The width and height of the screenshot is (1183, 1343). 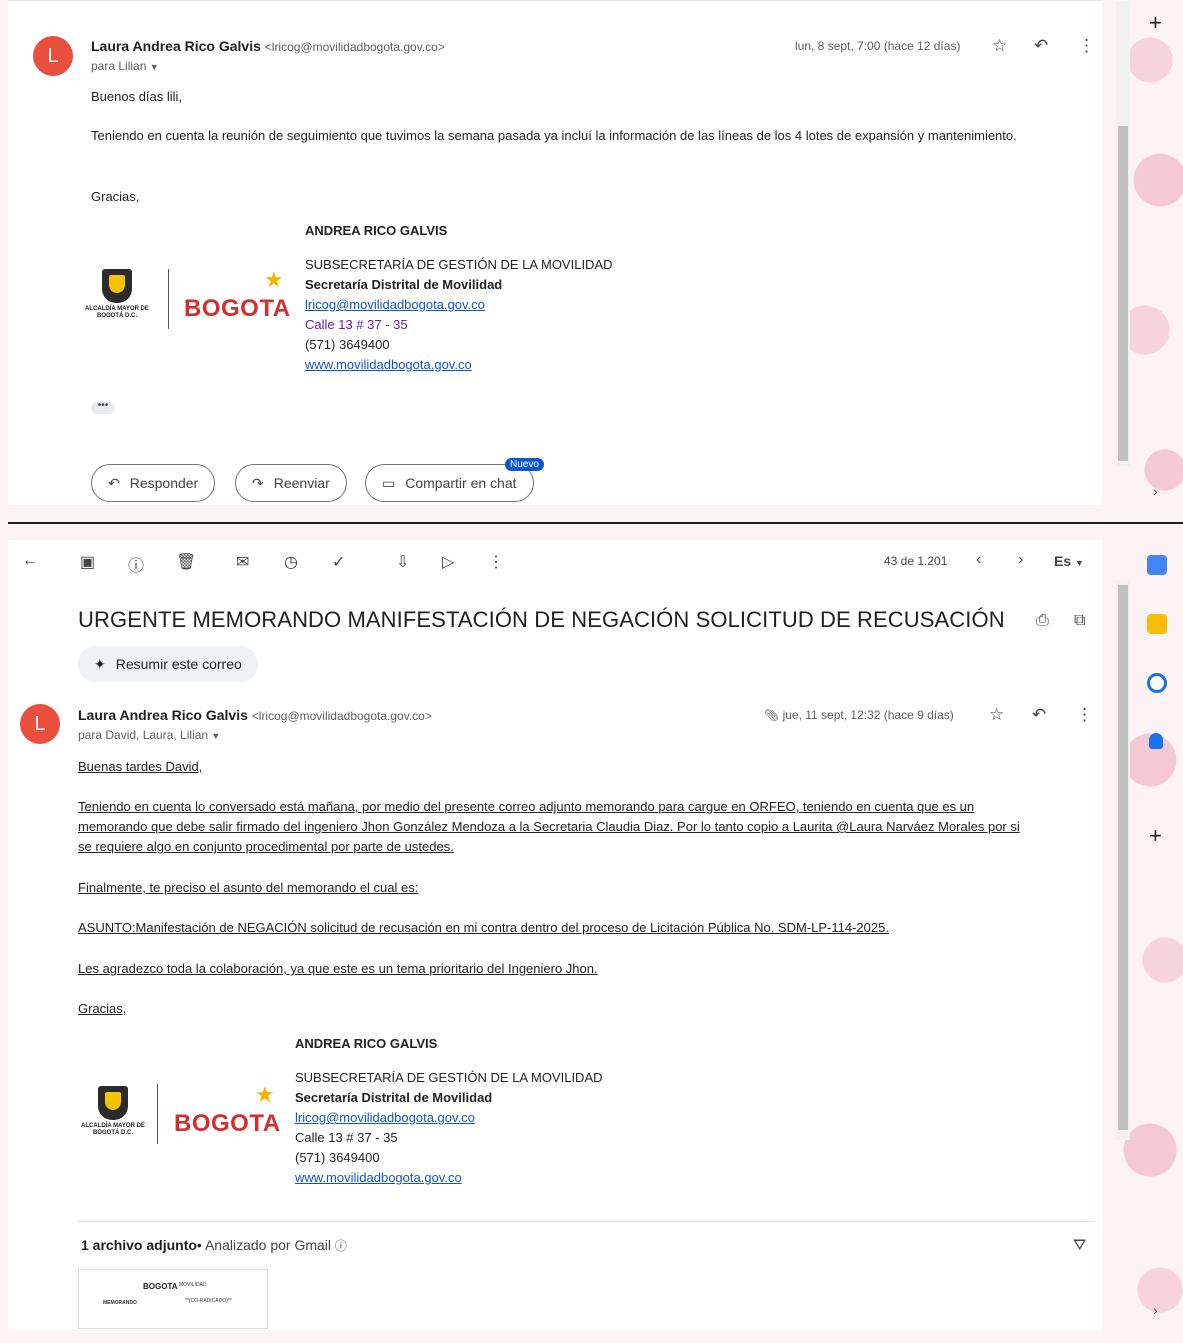 I want to click on new-badge: Nuevo, so click(x=524, y=464).